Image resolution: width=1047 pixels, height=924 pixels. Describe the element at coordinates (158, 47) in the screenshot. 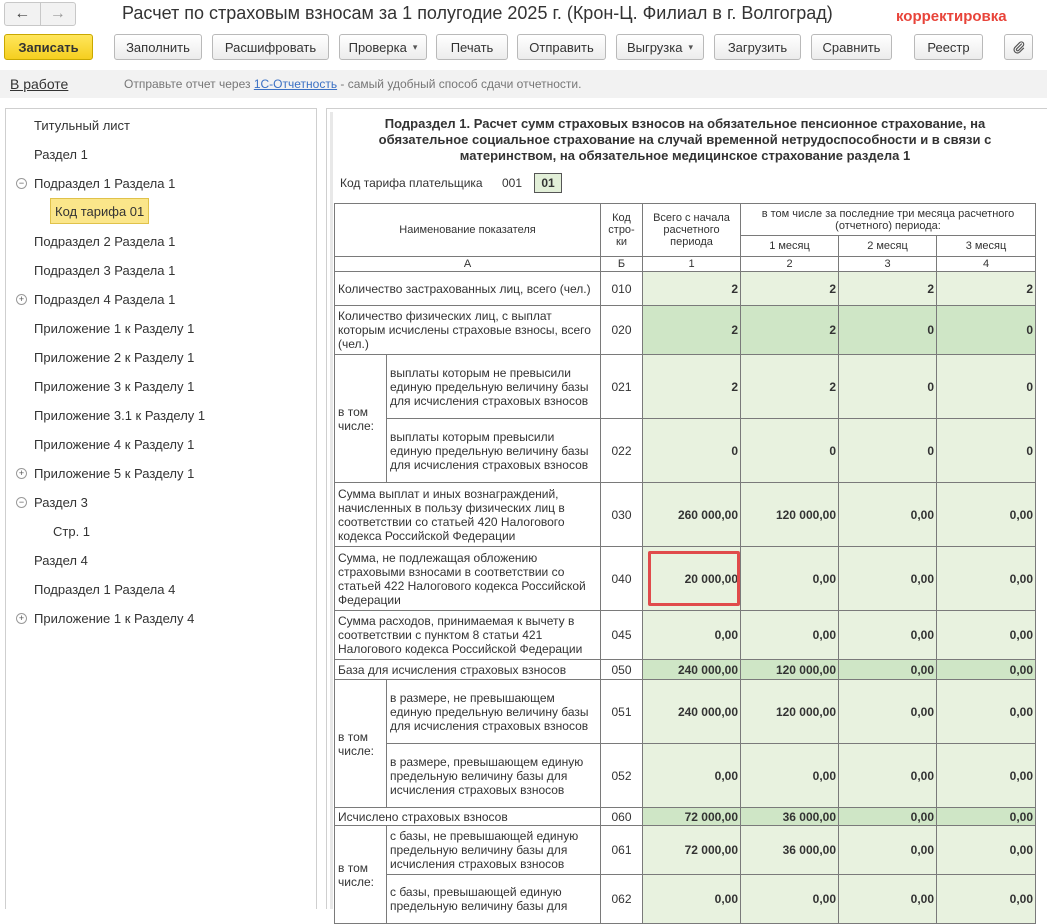

I see `fill-button: Заполнить` at that location.